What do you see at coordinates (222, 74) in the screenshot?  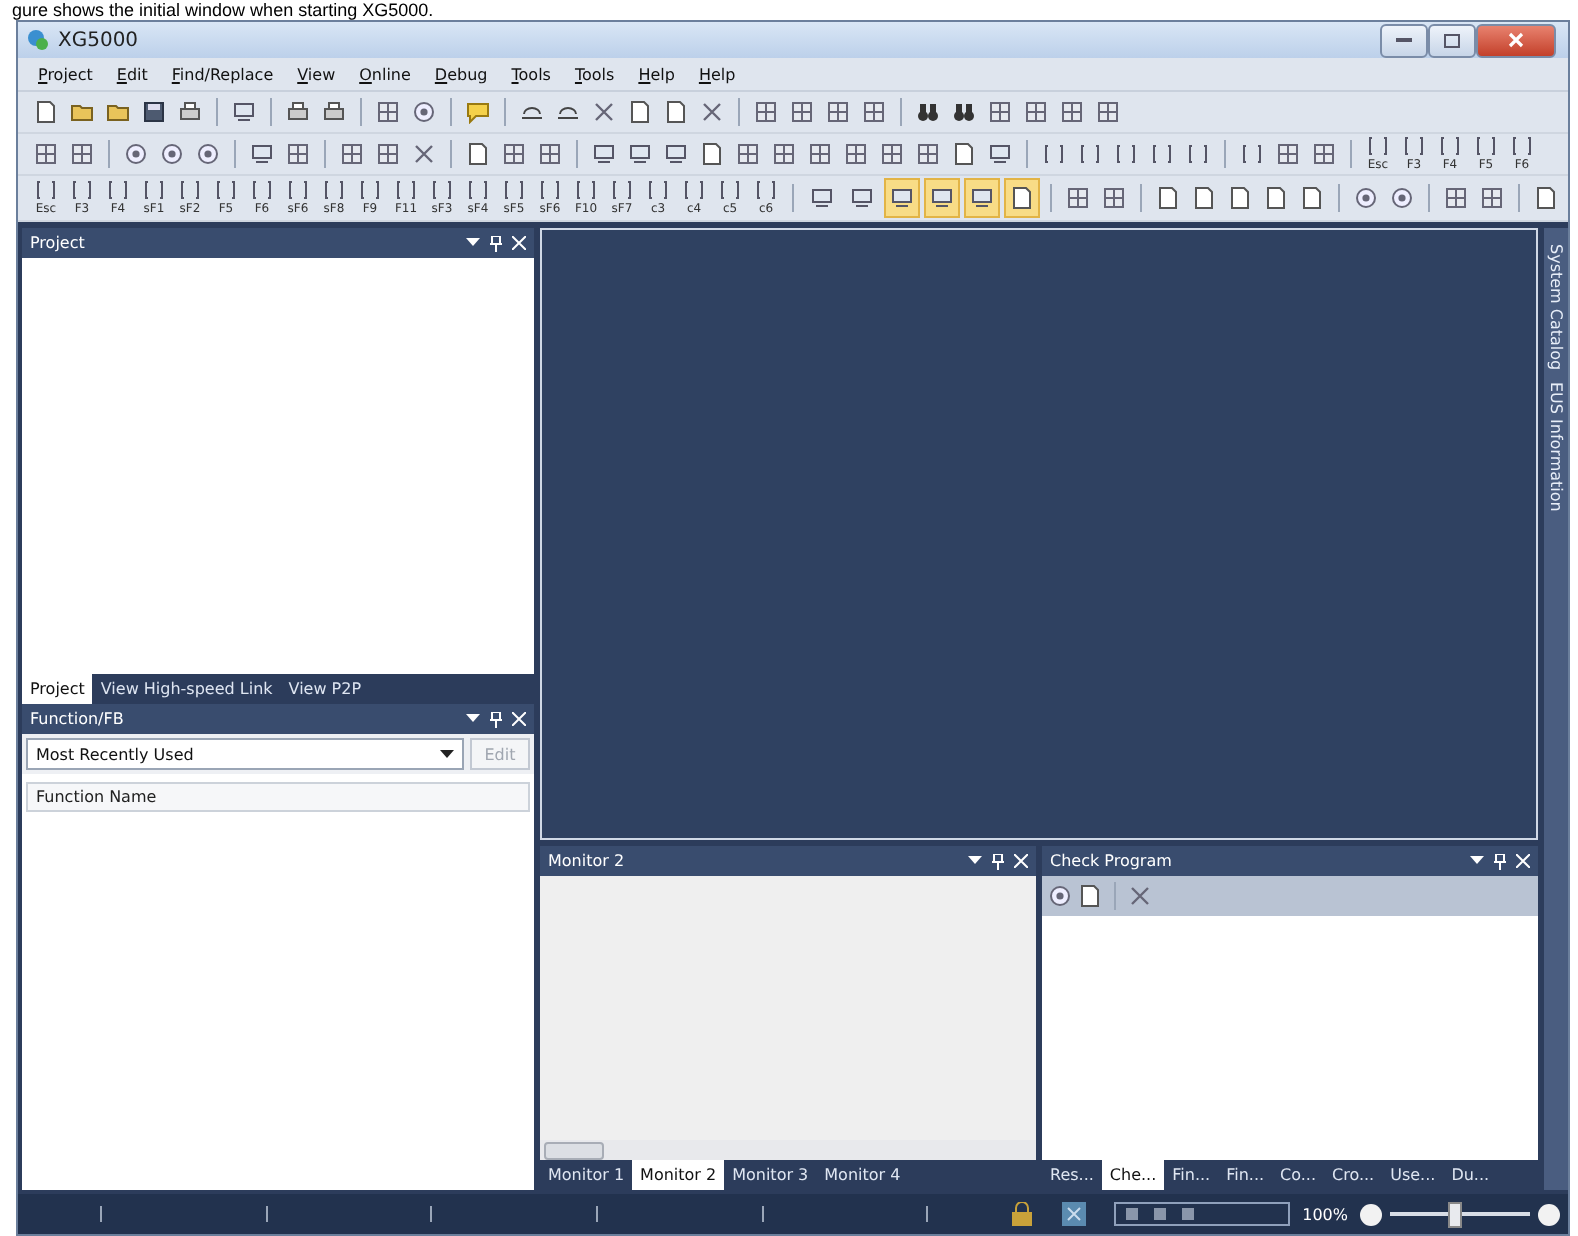 I see `menu-item: Find/Replace` at bounding box center [222, 74].